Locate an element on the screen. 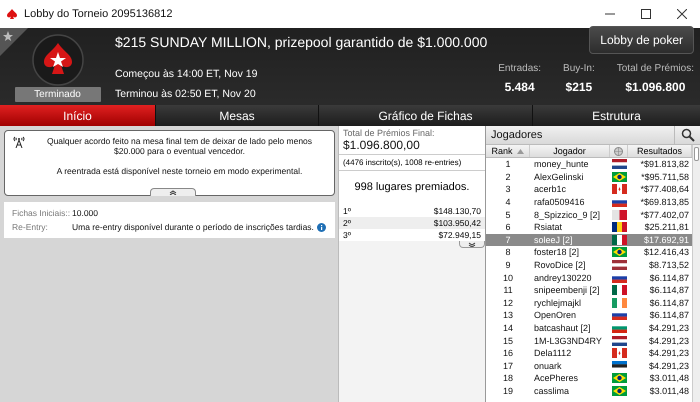 The height and width of the screenshot is (402, 700). notice-text: Qualquer acordo feito na mesa final tem de deixar de lado pelo menos $20.000 para o eventual vencedor. is located at coordinates (180, 146).